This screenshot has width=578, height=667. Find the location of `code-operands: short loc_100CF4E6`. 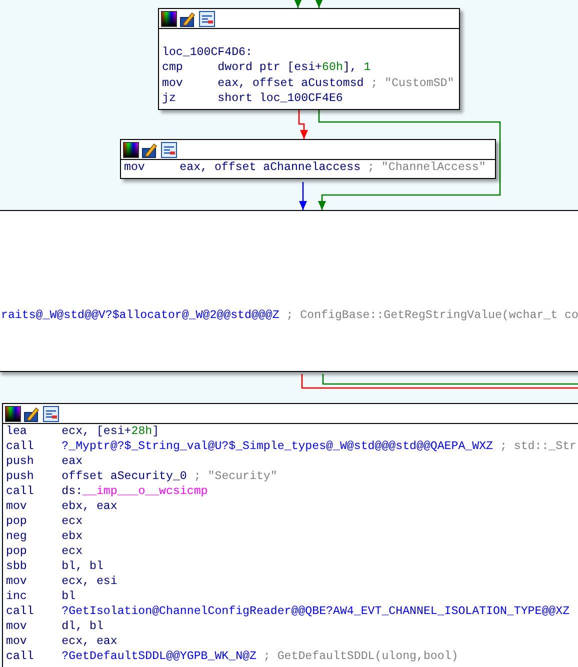

code-operands: short loc_100CF4E6 is located at coordinates (280, 98).